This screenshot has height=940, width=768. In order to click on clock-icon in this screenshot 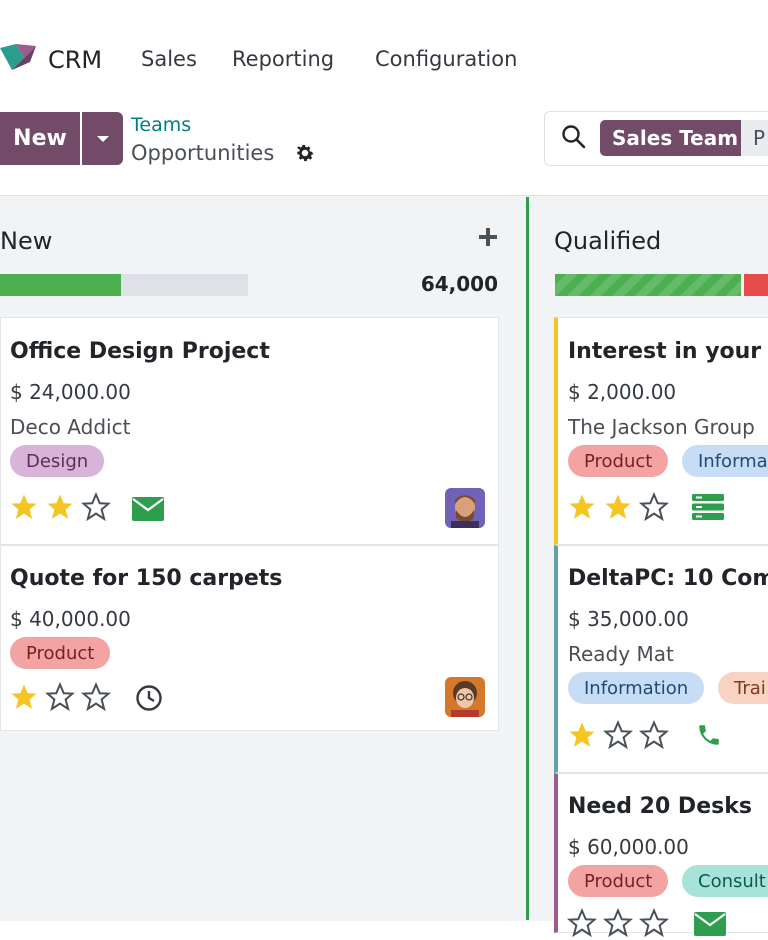, I will do `click(149, 700)`.